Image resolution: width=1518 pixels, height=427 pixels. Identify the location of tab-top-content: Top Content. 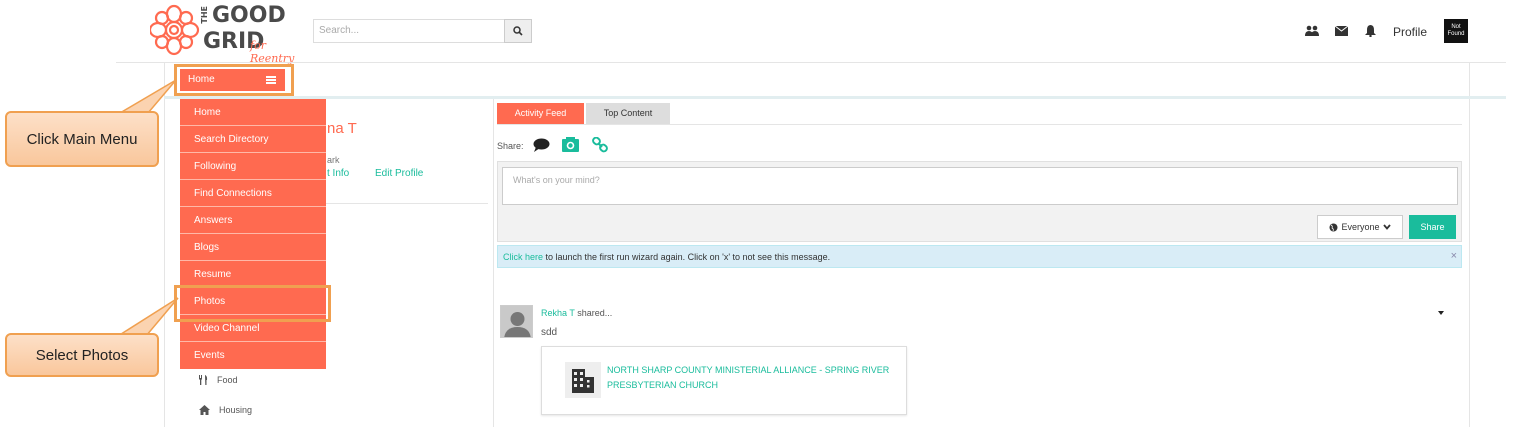
(628, 113).